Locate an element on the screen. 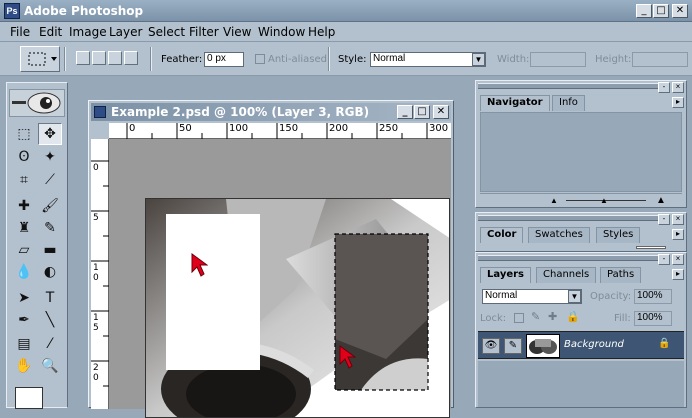 Image resolution: width=692 pixels, height=418 pixels. tool-preset-picker is located at coordinates (40, 59).